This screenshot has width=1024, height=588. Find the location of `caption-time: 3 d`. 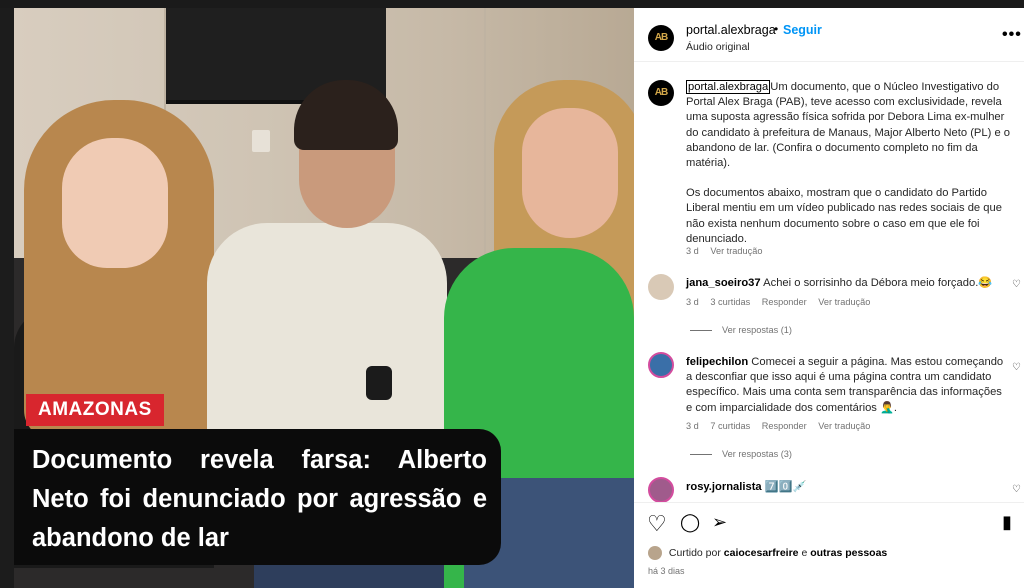

caption-time: 3 d is located at coordinates (692, 251).